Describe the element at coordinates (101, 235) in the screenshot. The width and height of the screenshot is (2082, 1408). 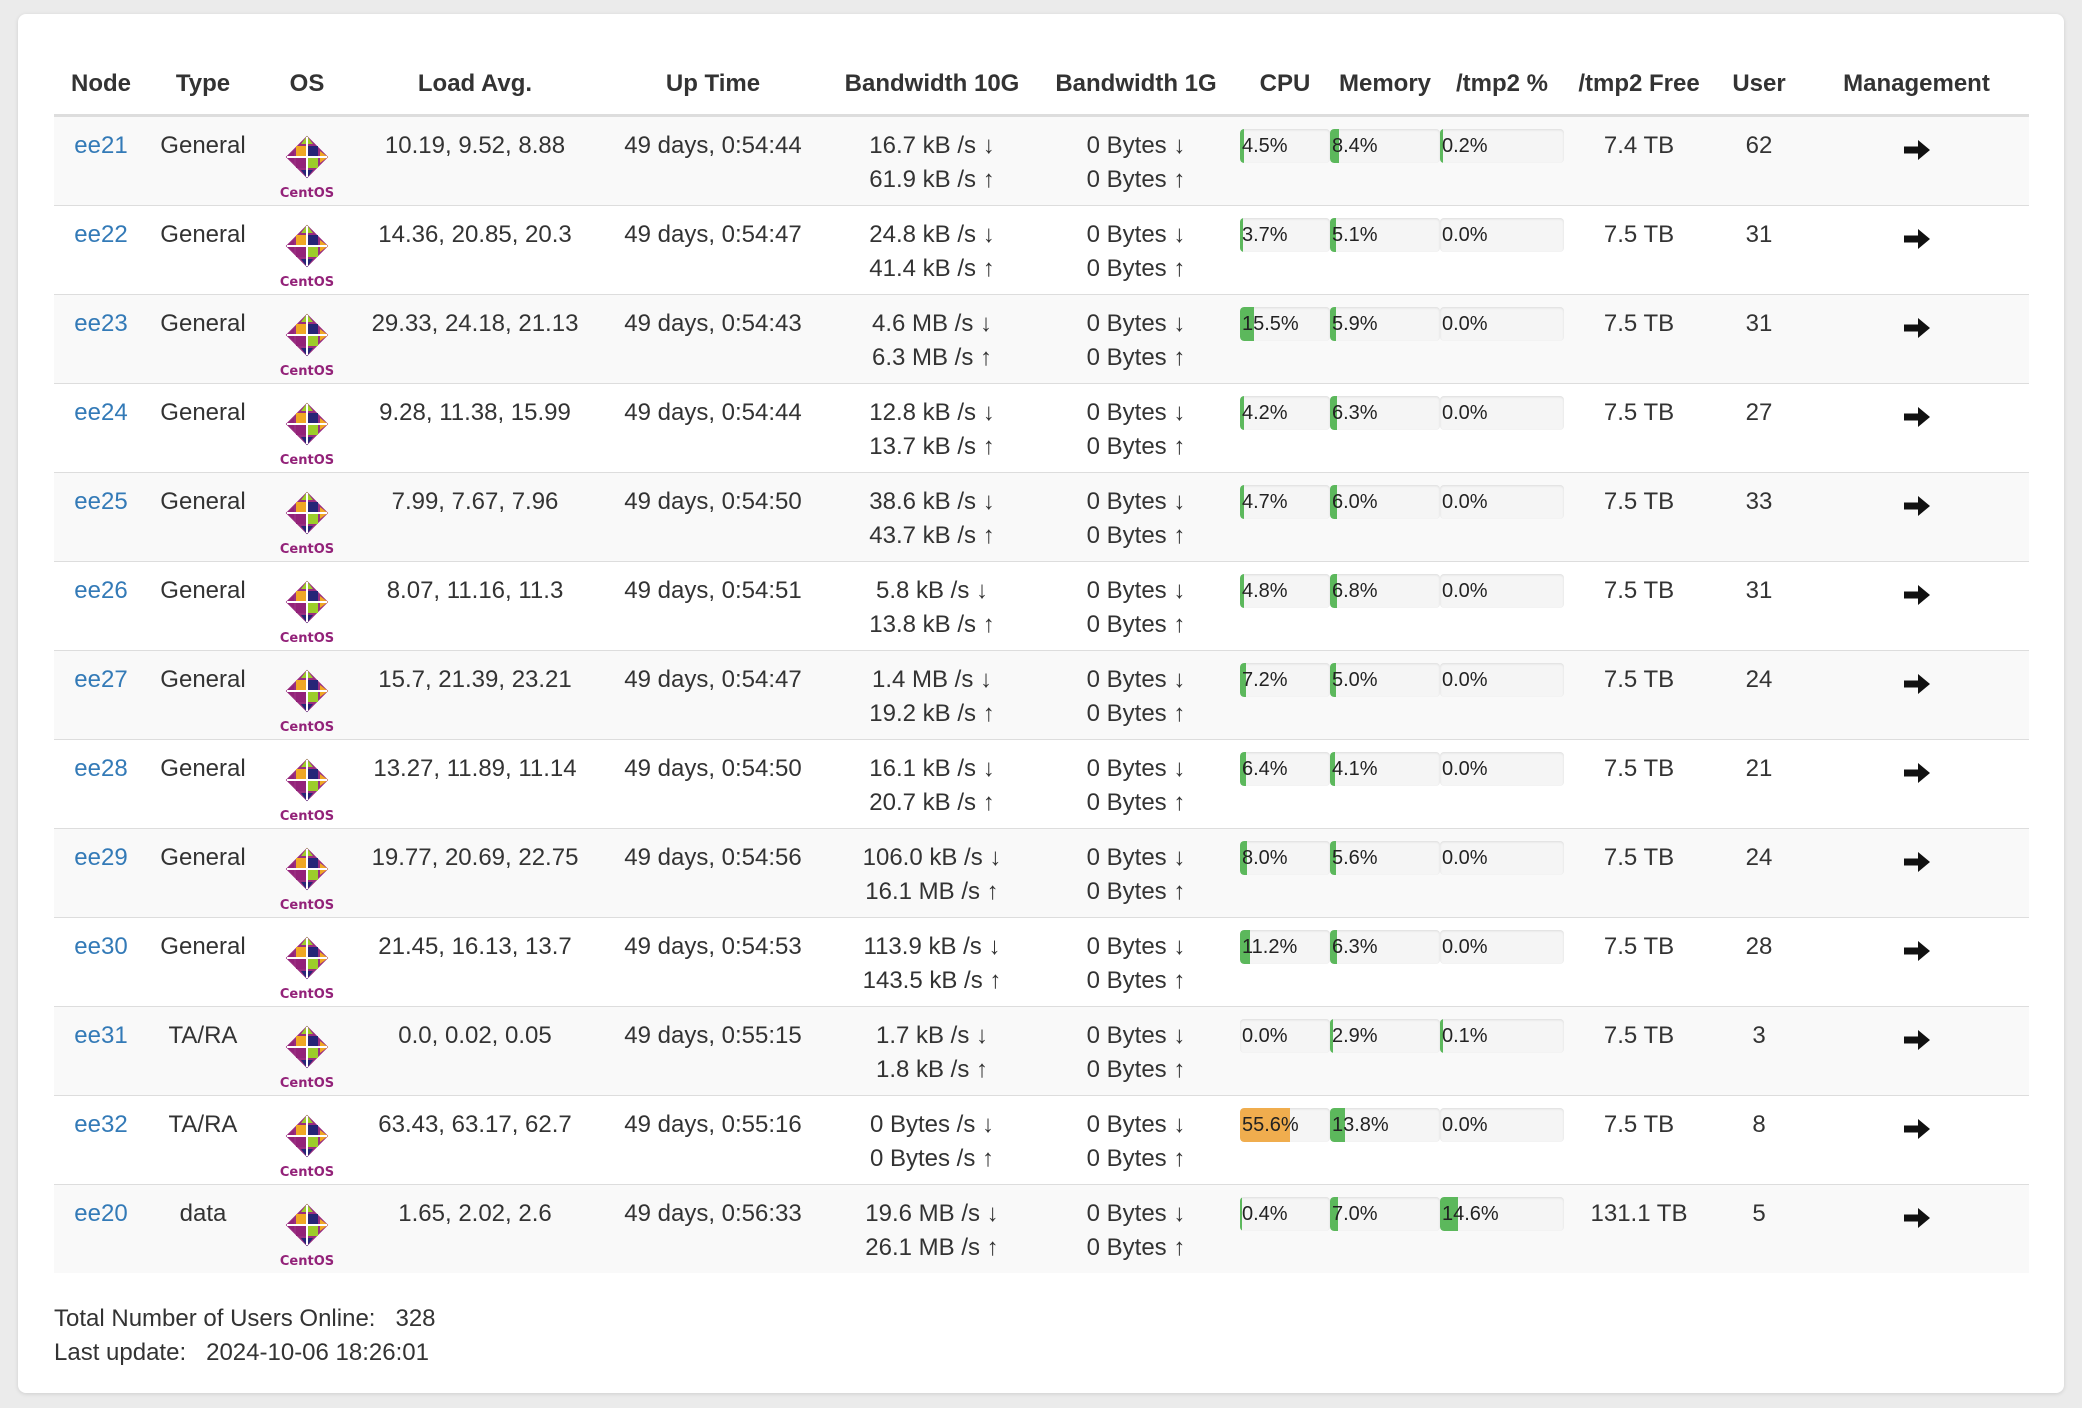
I see `node-link: ee22` at that location.